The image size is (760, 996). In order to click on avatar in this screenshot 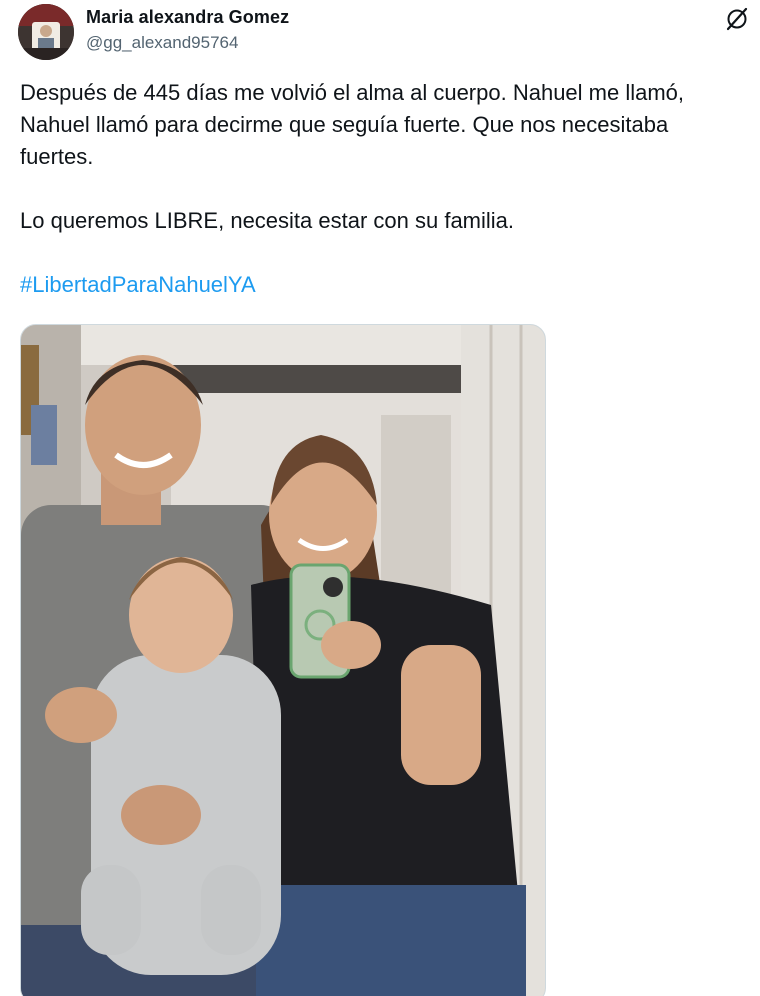, I will do `click(46, 32)`.